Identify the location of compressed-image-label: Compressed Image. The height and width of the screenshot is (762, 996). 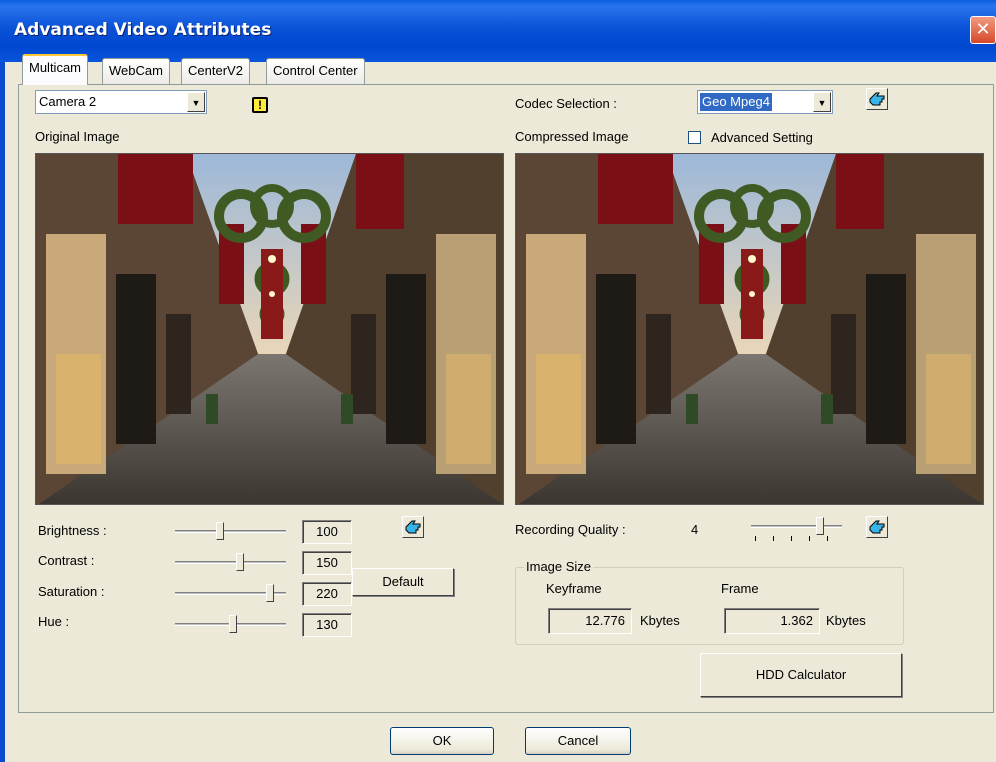
(572, 136).